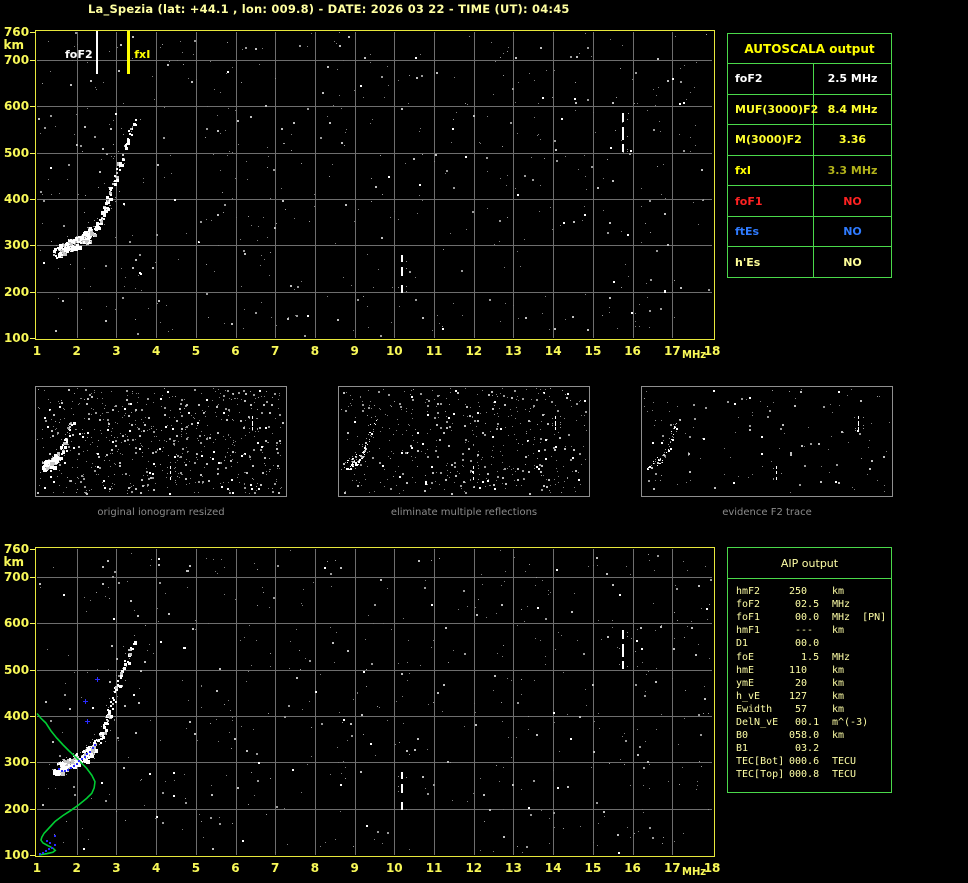  What do you see at coordinates (742, 736) in the screenshot?
I see `param-label: B0` at bounding box center [742, 736].